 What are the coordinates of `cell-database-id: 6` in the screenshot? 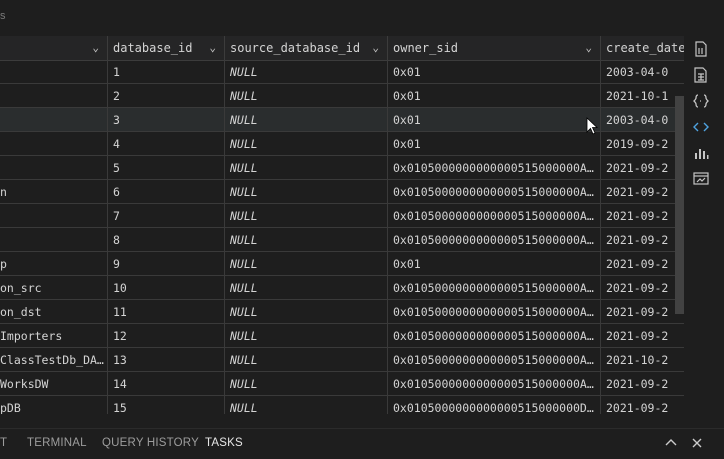 It's located at (166, 192).